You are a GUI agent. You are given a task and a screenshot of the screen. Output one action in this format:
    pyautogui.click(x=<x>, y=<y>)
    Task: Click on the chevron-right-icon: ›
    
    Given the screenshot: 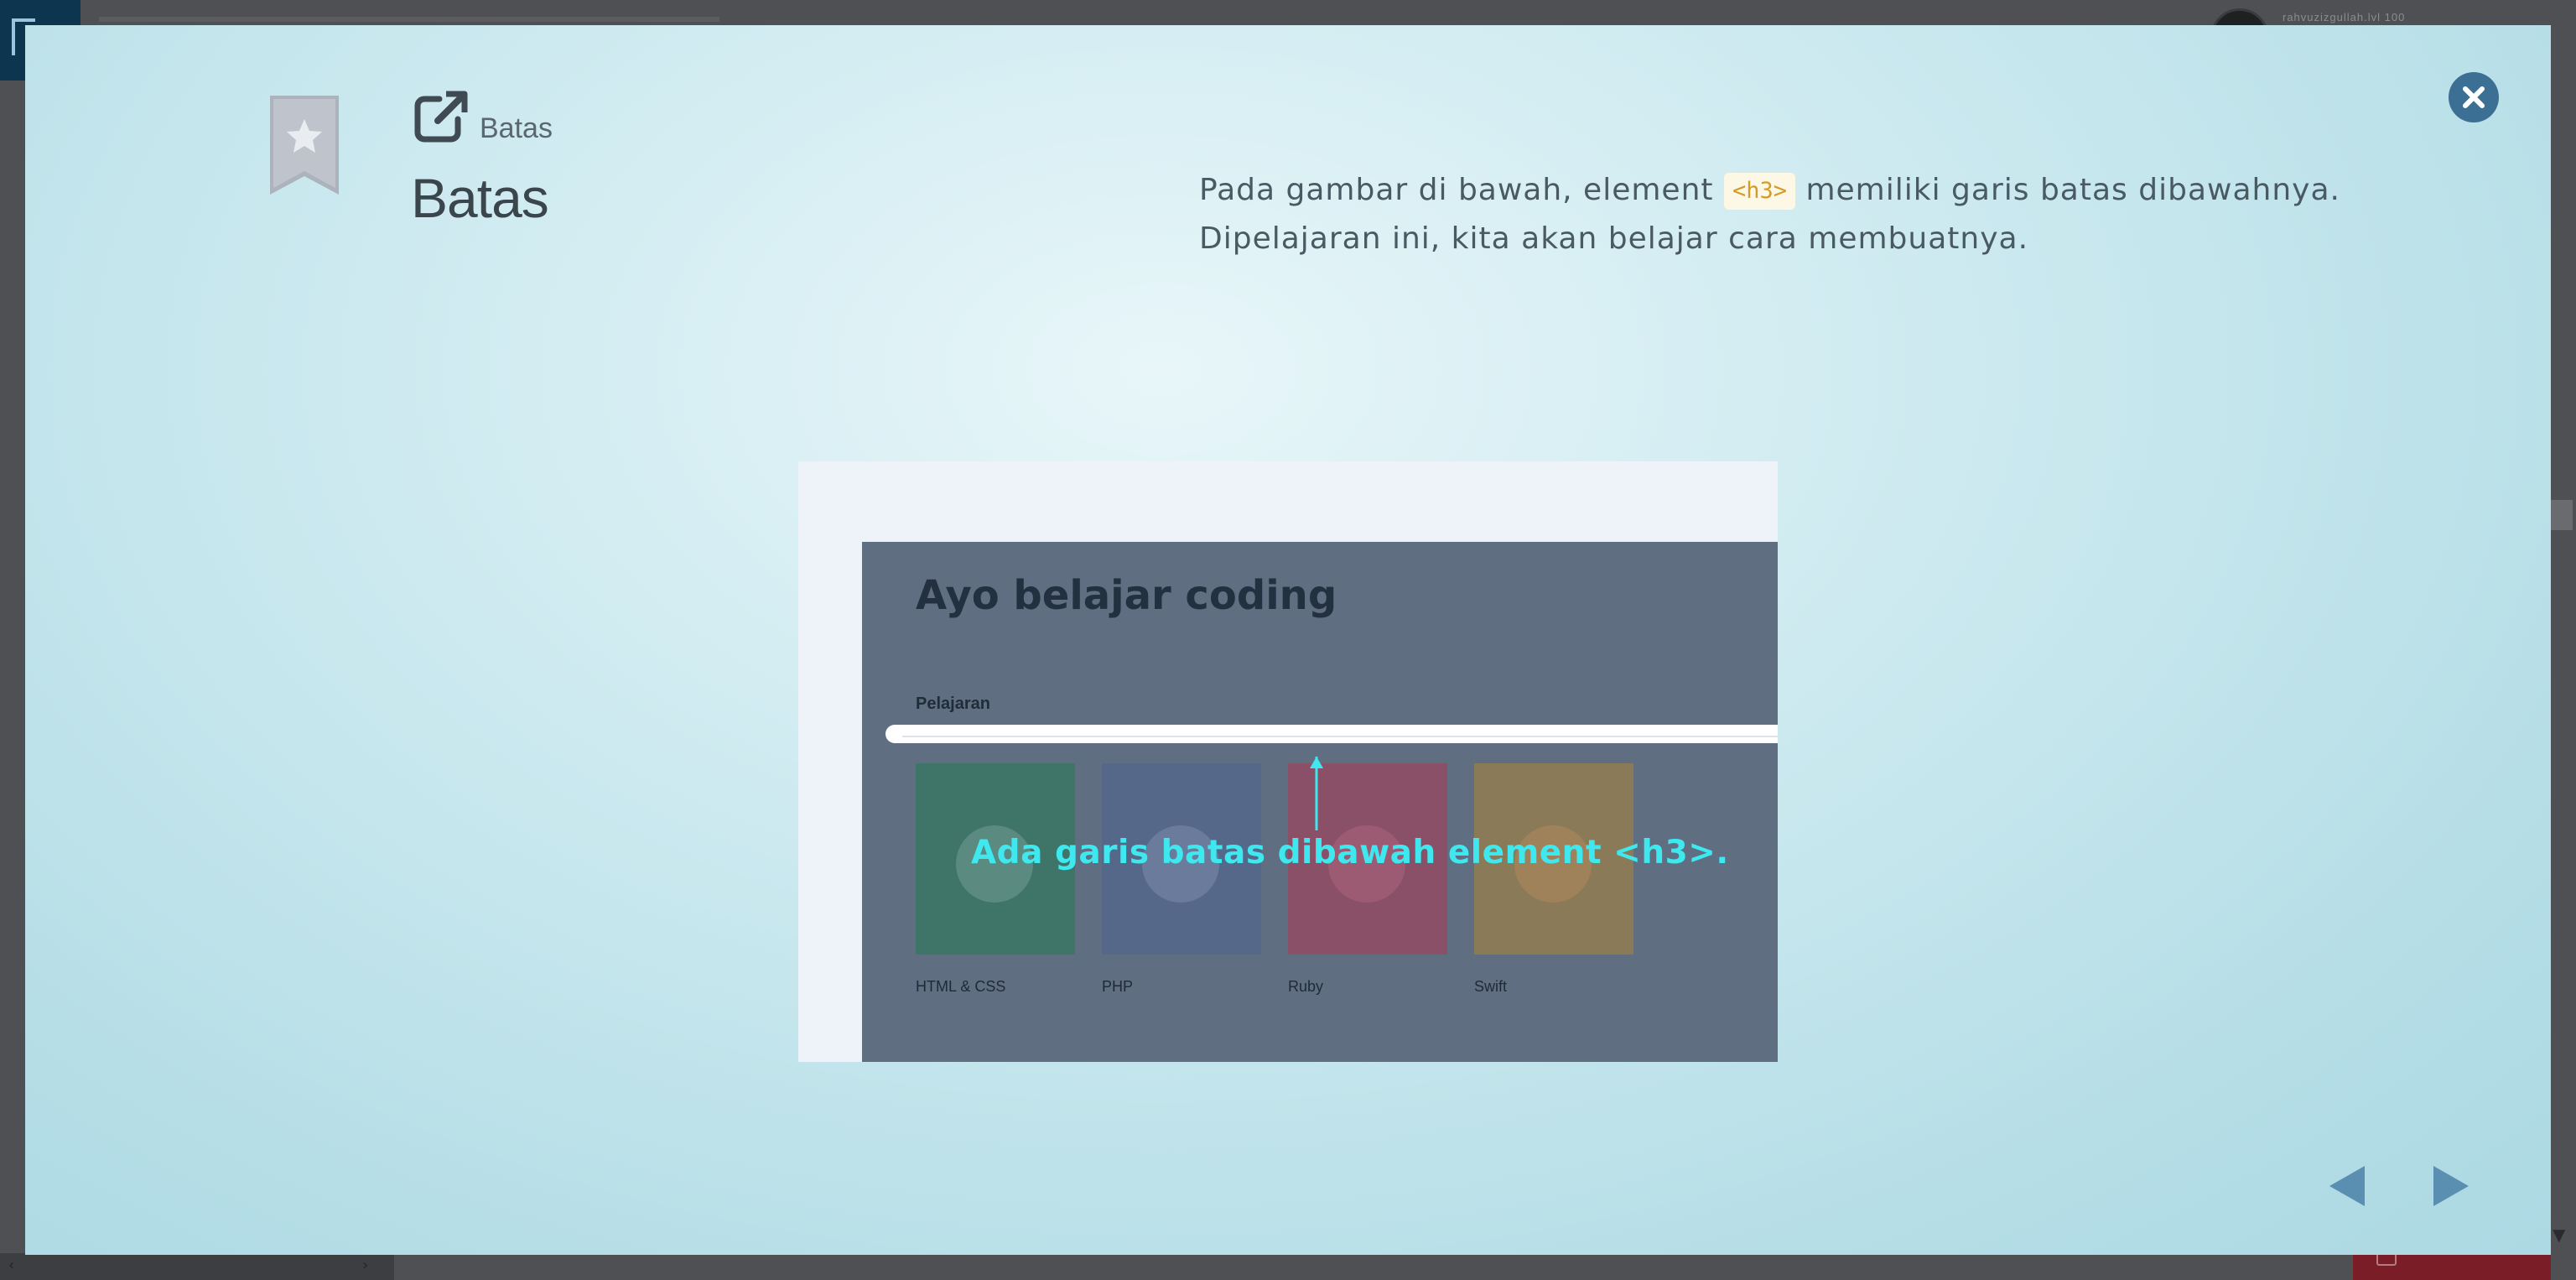 What is the action you would take?
    pyautogui.click(x=365, y=1265)
    